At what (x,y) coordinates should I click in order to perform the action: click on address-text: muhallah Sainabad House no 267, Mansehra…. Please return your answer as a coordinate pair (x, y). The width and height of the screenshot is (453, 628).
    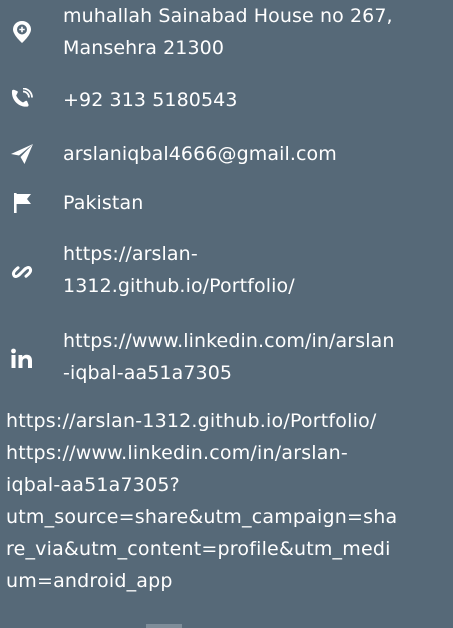
    Looking at the image, I should click on (254, 32).